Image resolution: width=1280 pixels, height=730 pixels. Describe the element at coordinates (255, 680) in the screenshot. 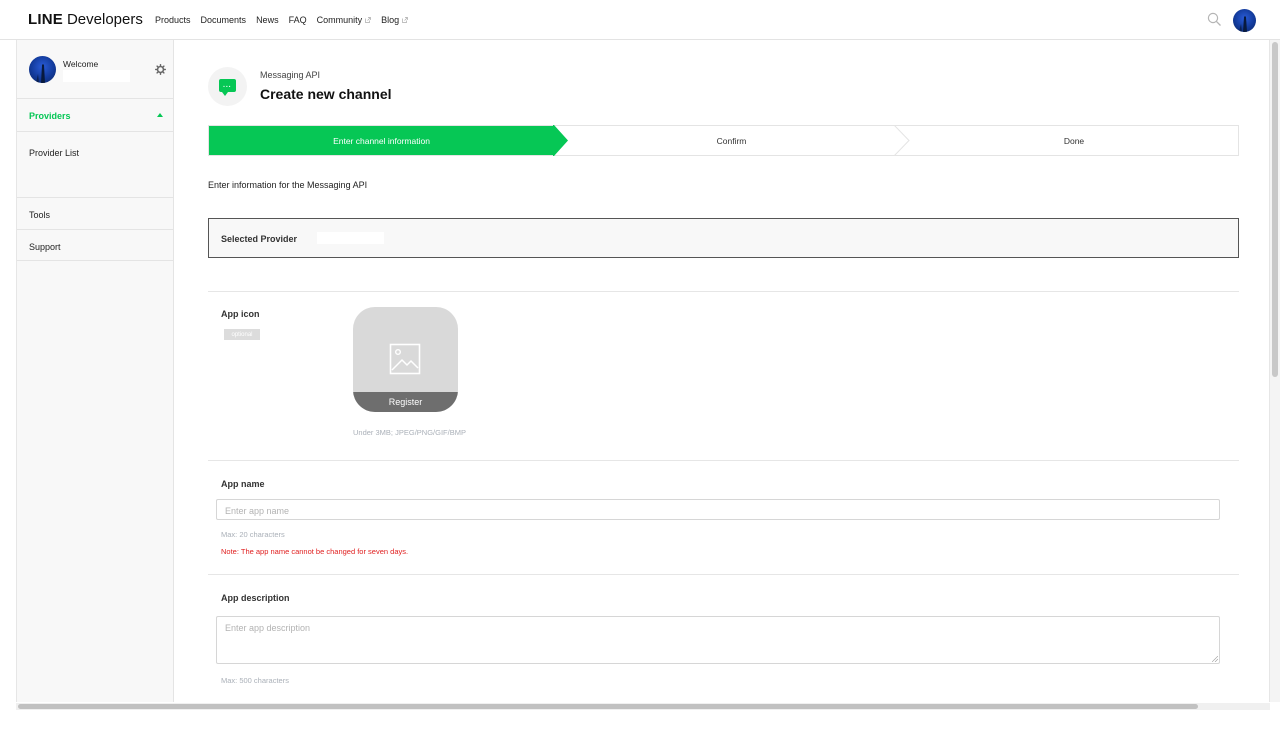

I see `app-description-hint: Max: 500 characters` at that location.